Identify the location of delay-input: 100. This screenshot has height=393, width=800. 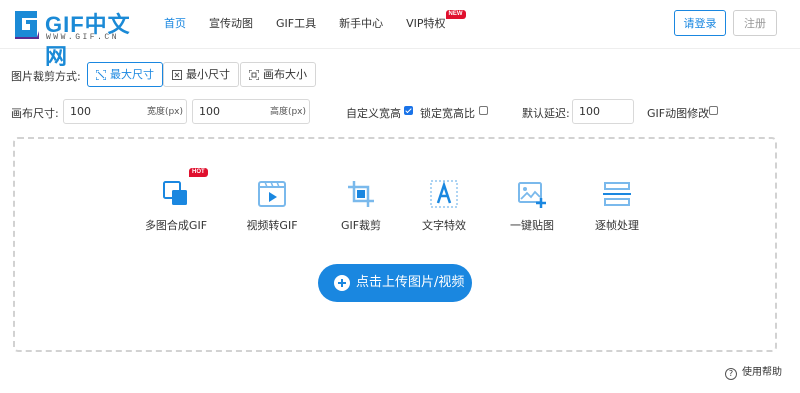
(603, 111).